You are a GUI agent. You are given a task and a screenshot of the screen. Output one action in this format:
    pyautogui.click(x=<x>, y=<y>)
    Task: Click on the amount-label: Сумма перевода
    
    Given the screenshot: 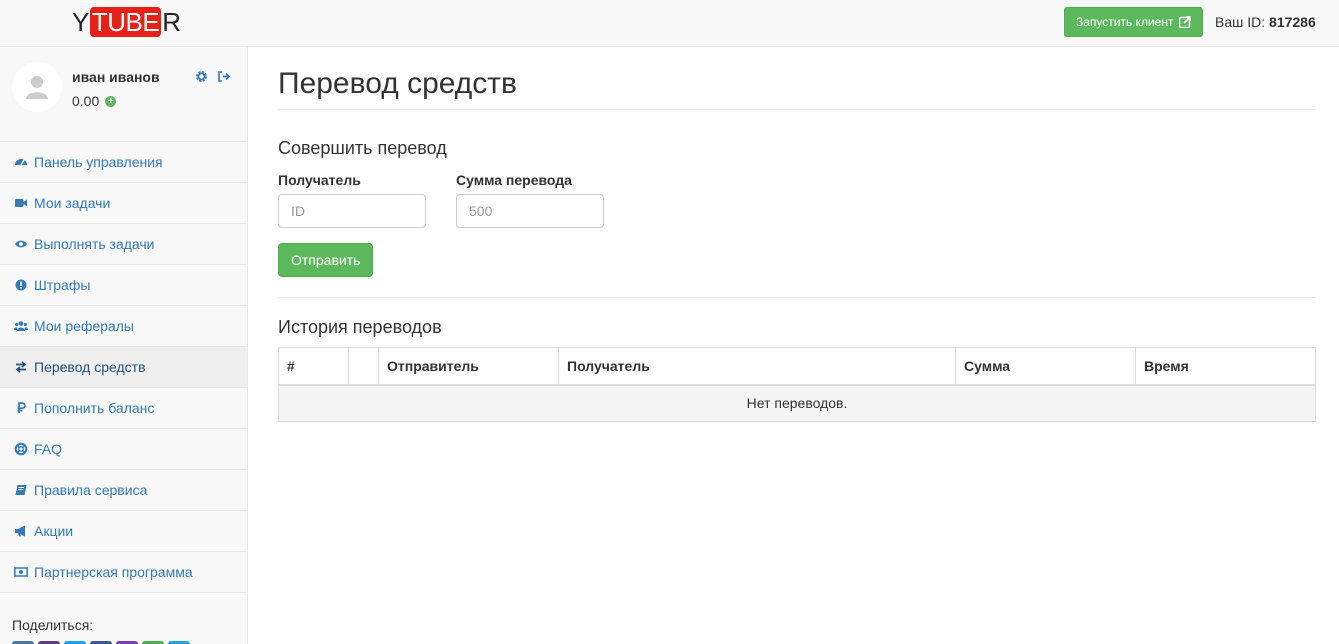 What is the action you would take?
    pyautogui.click(x=514, y=180)
    